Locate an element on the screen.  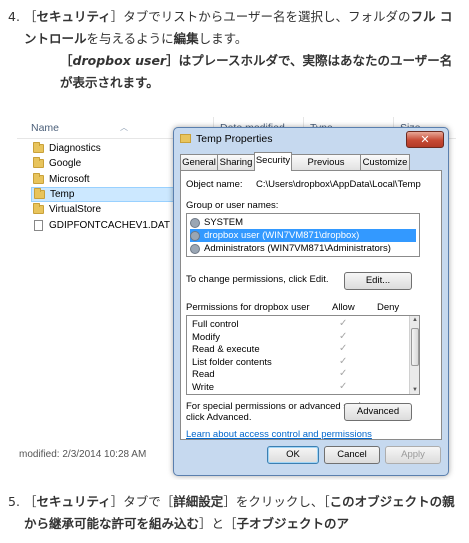
deny-header: Deny is located at coordinates (388, 307).